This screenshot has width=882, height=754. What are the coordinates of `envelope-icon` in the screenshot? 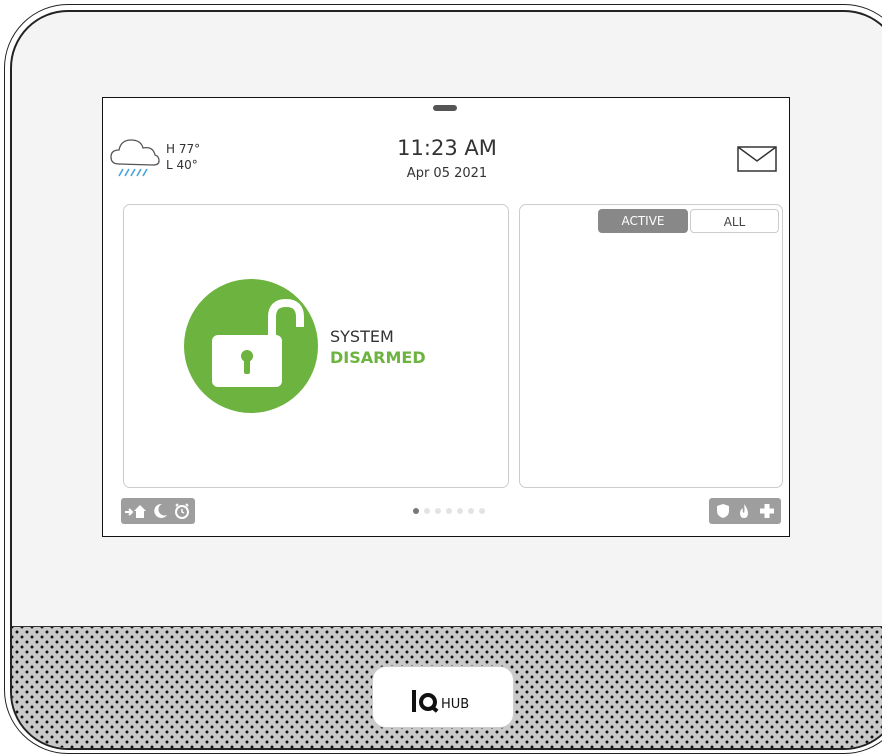 It's located at (757, 159).